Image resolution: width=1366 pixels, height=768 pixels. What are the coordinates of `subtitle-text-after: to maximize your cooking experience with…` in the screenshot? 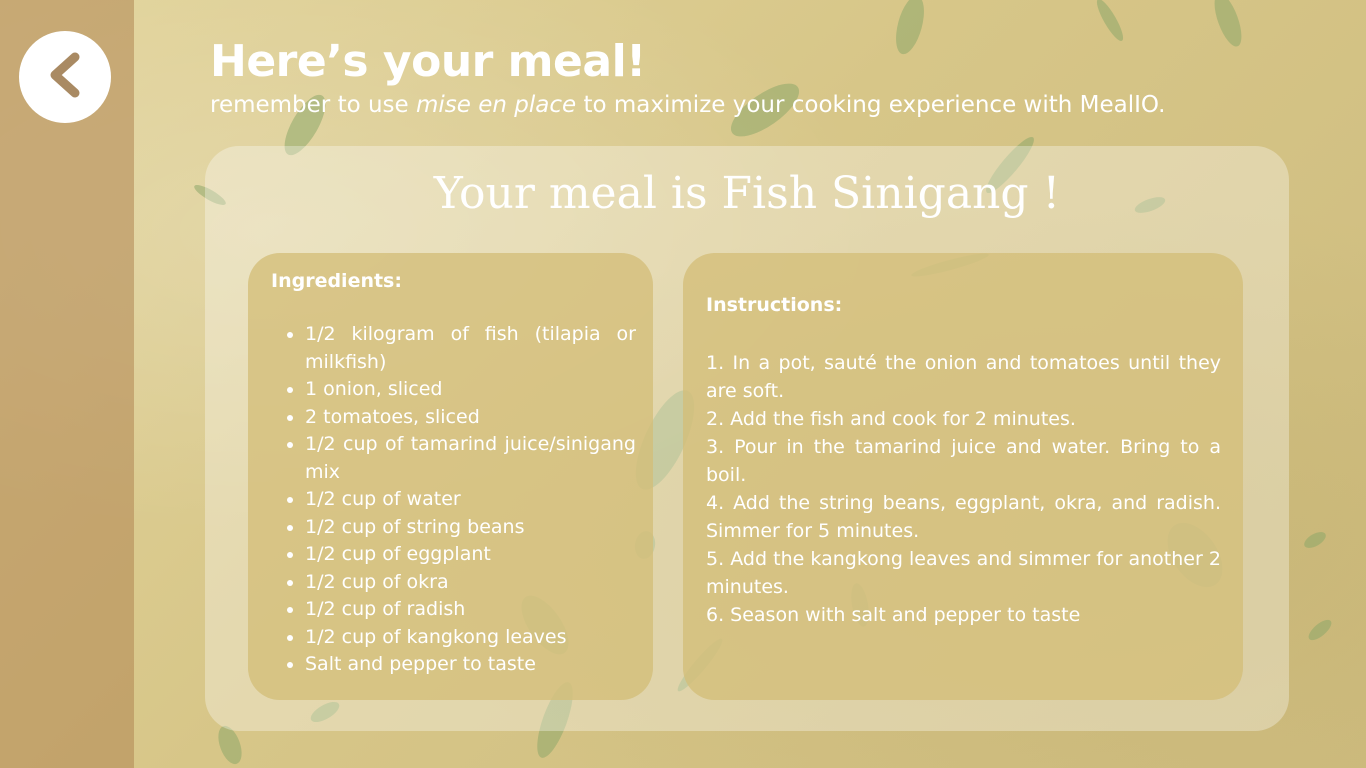 It's located at (871, 105).